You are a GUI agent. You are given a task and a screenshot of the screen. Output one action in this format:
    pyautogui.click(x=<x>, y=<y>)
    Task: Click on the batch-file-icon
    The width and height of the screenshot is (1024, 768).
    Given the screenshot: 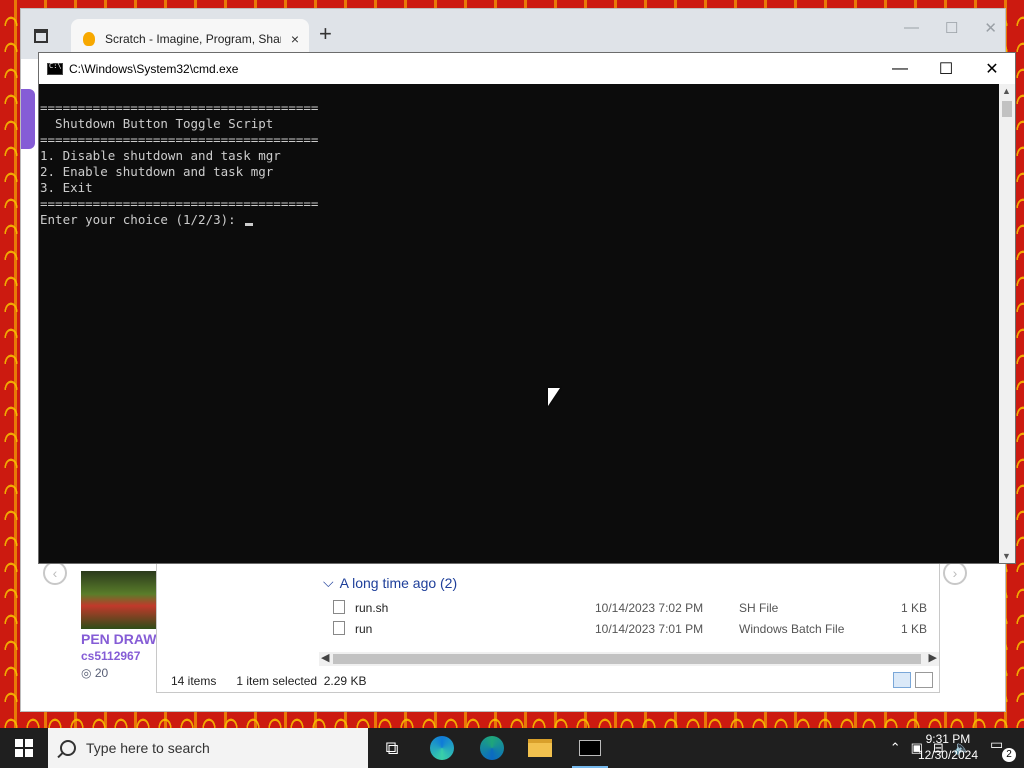 What is the action you would take?
    pyautogui.click(x=339, y=628)
    